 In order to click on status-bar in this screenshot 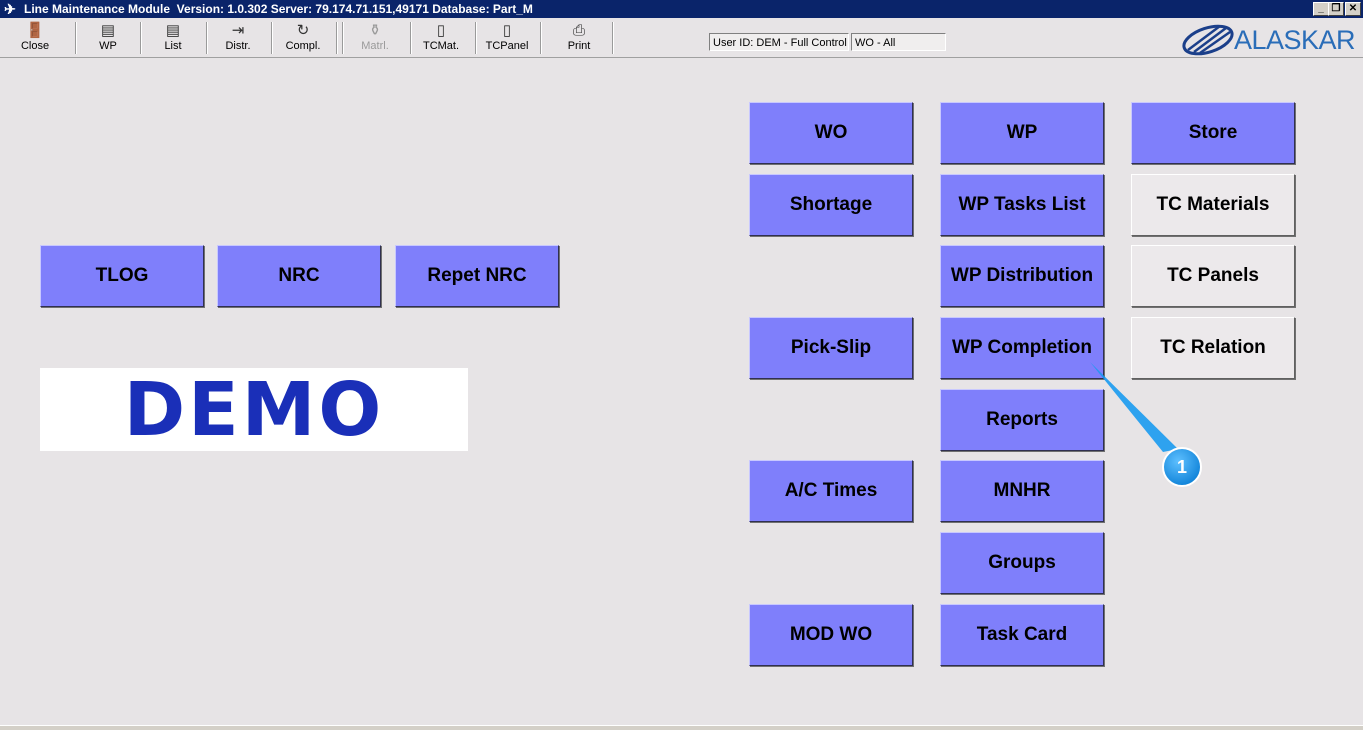, I will do `click(681, 727)`.